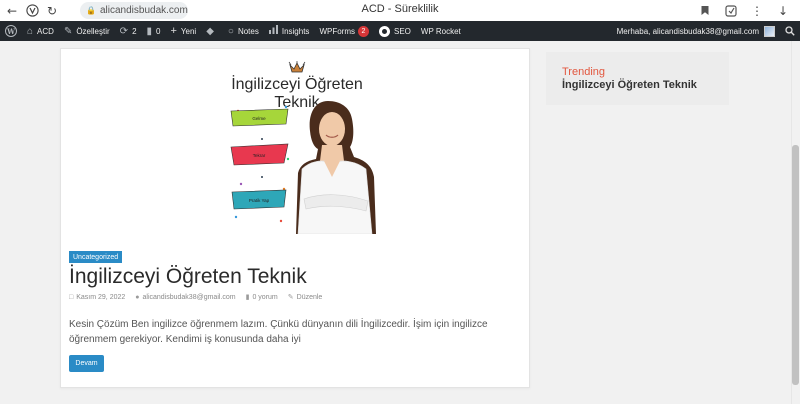 Image resolution: width=800 pixels, height=404 pixels. Describe the element at coordinates (124, 31) in the screenshot. I see `updates-icon: ⟳` at that location.